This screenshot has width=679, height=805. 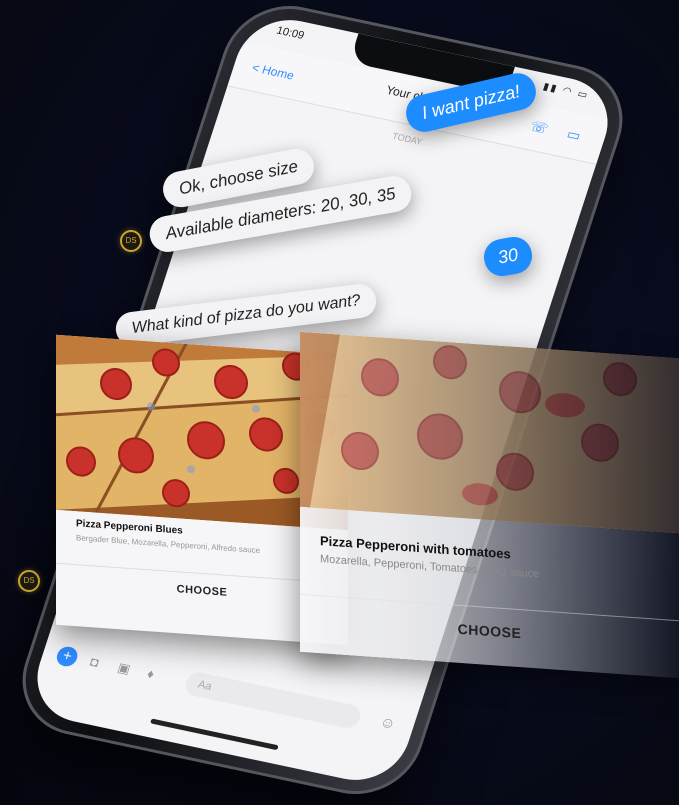 What do you see at coordinates (214, 734) in the screenshot?
I see `home-indicator` at bounding box center [214, 734].